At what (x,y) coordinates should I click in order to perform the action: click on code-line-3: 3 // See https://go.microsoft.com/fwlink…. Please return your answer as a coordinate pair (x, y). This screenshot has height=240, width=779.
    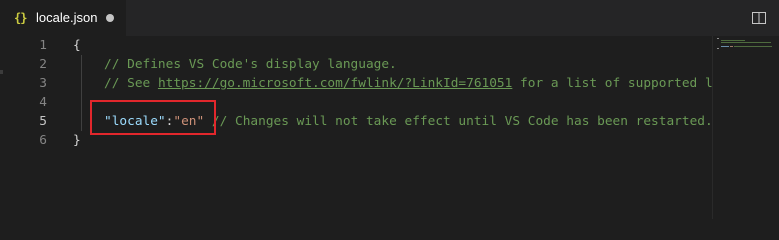
    Looking at the image, I should click on (356, 83).